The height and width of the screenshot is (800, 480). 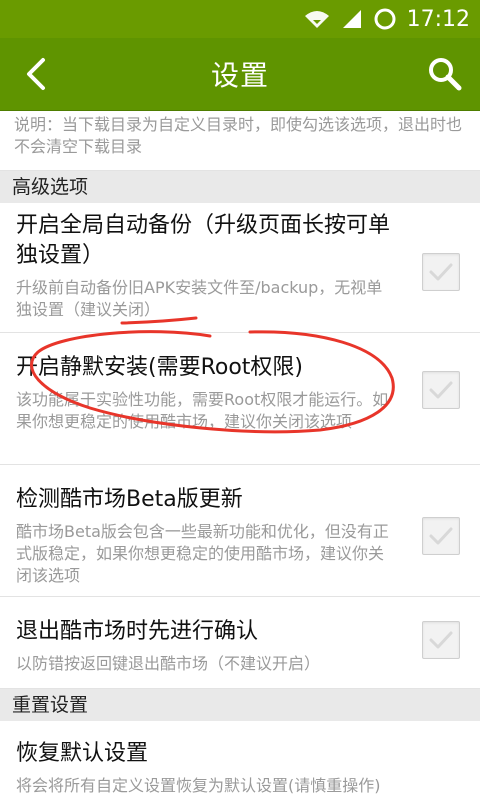 What do you see at coordinates (240, 760) in the screenshot?
I see `setting-reset-defaults: 恢复默认设置 将会将所有自定义设置恢复为默认设置(请慎重操作)` at bounding box center [240, 760].